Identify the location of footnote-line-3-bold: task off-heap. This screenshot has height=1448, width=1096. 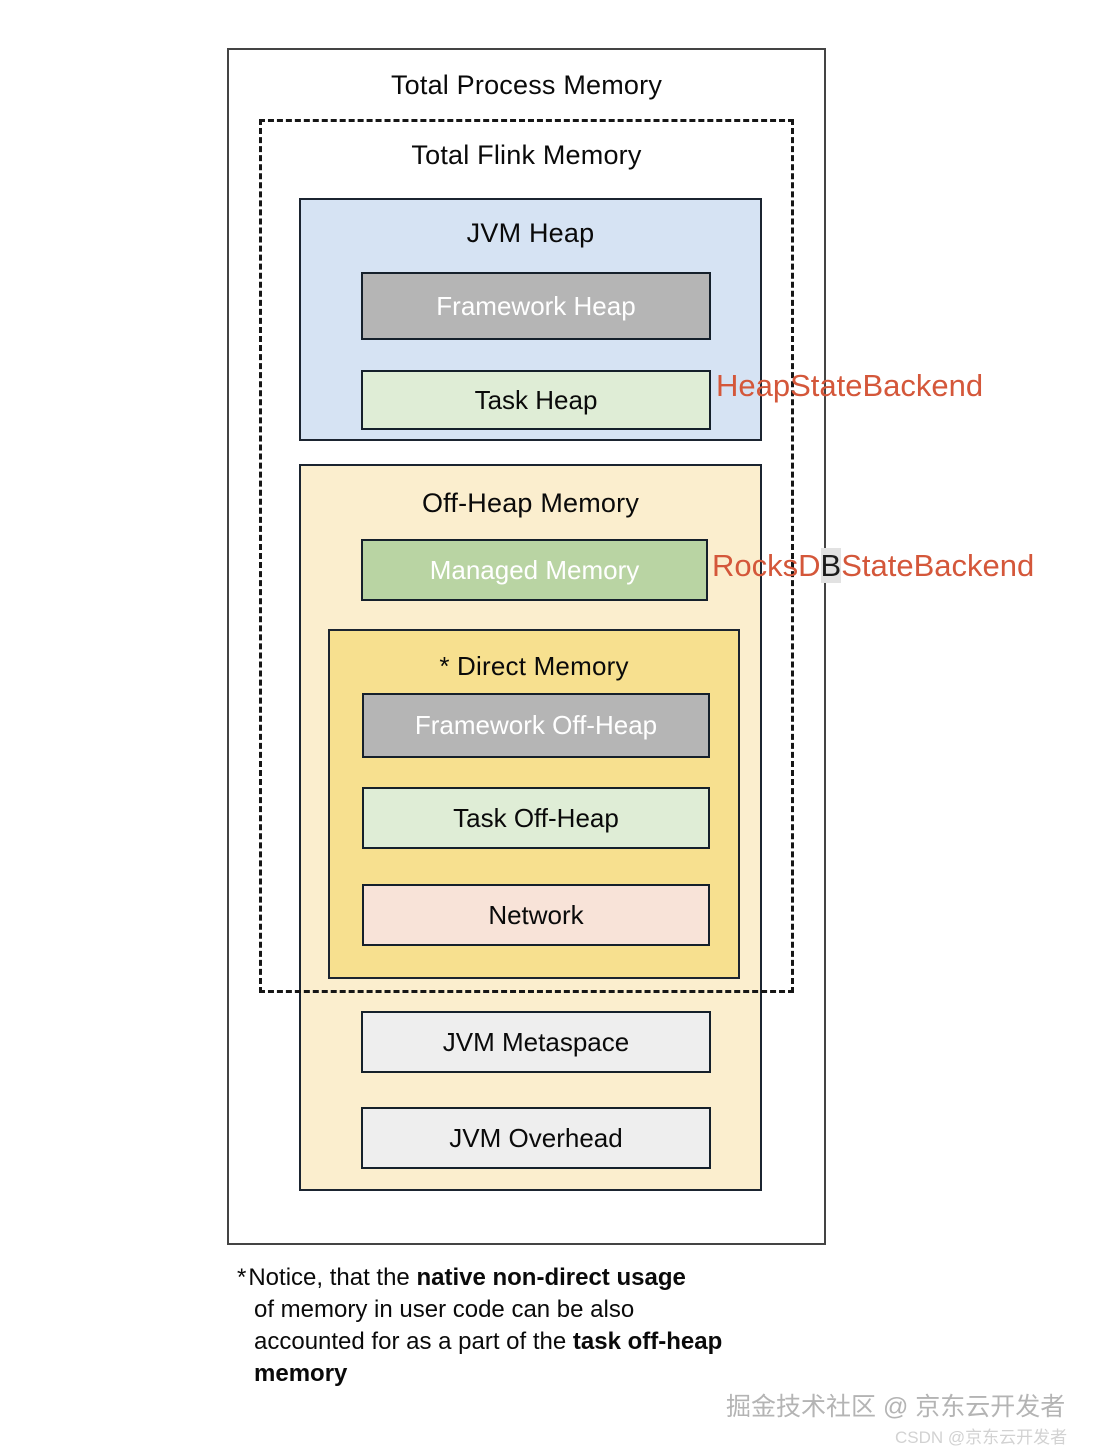
(647, 1341).